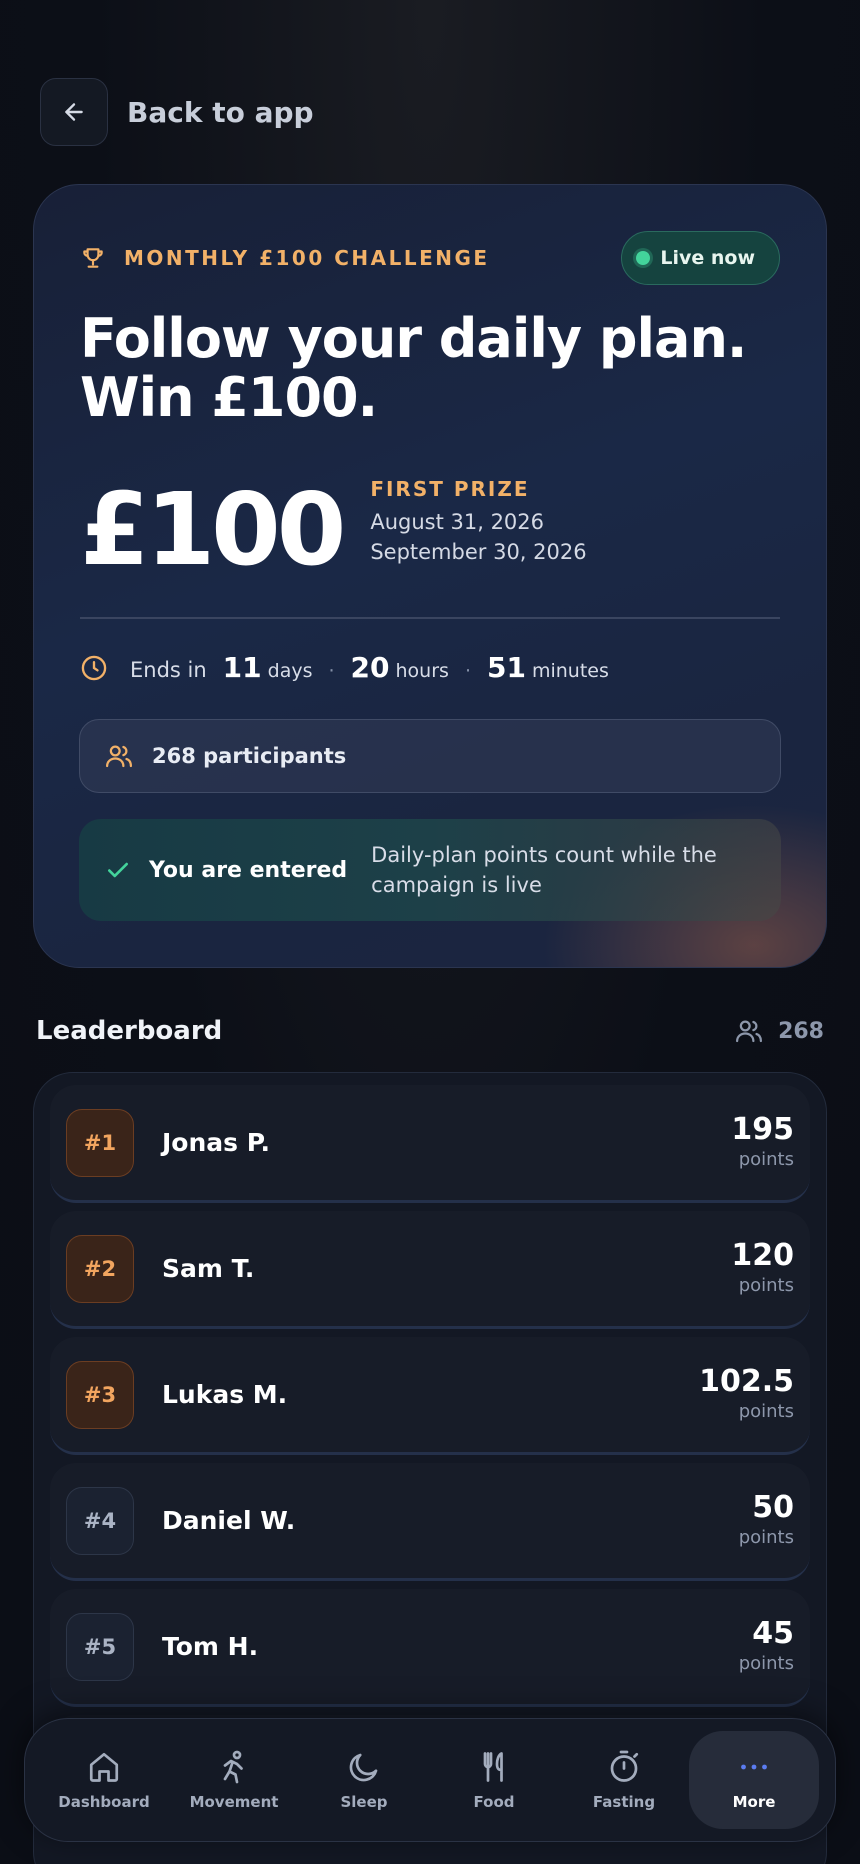 The image size is (860, 1864). I want to click on home-icon, so click(104, 1767).